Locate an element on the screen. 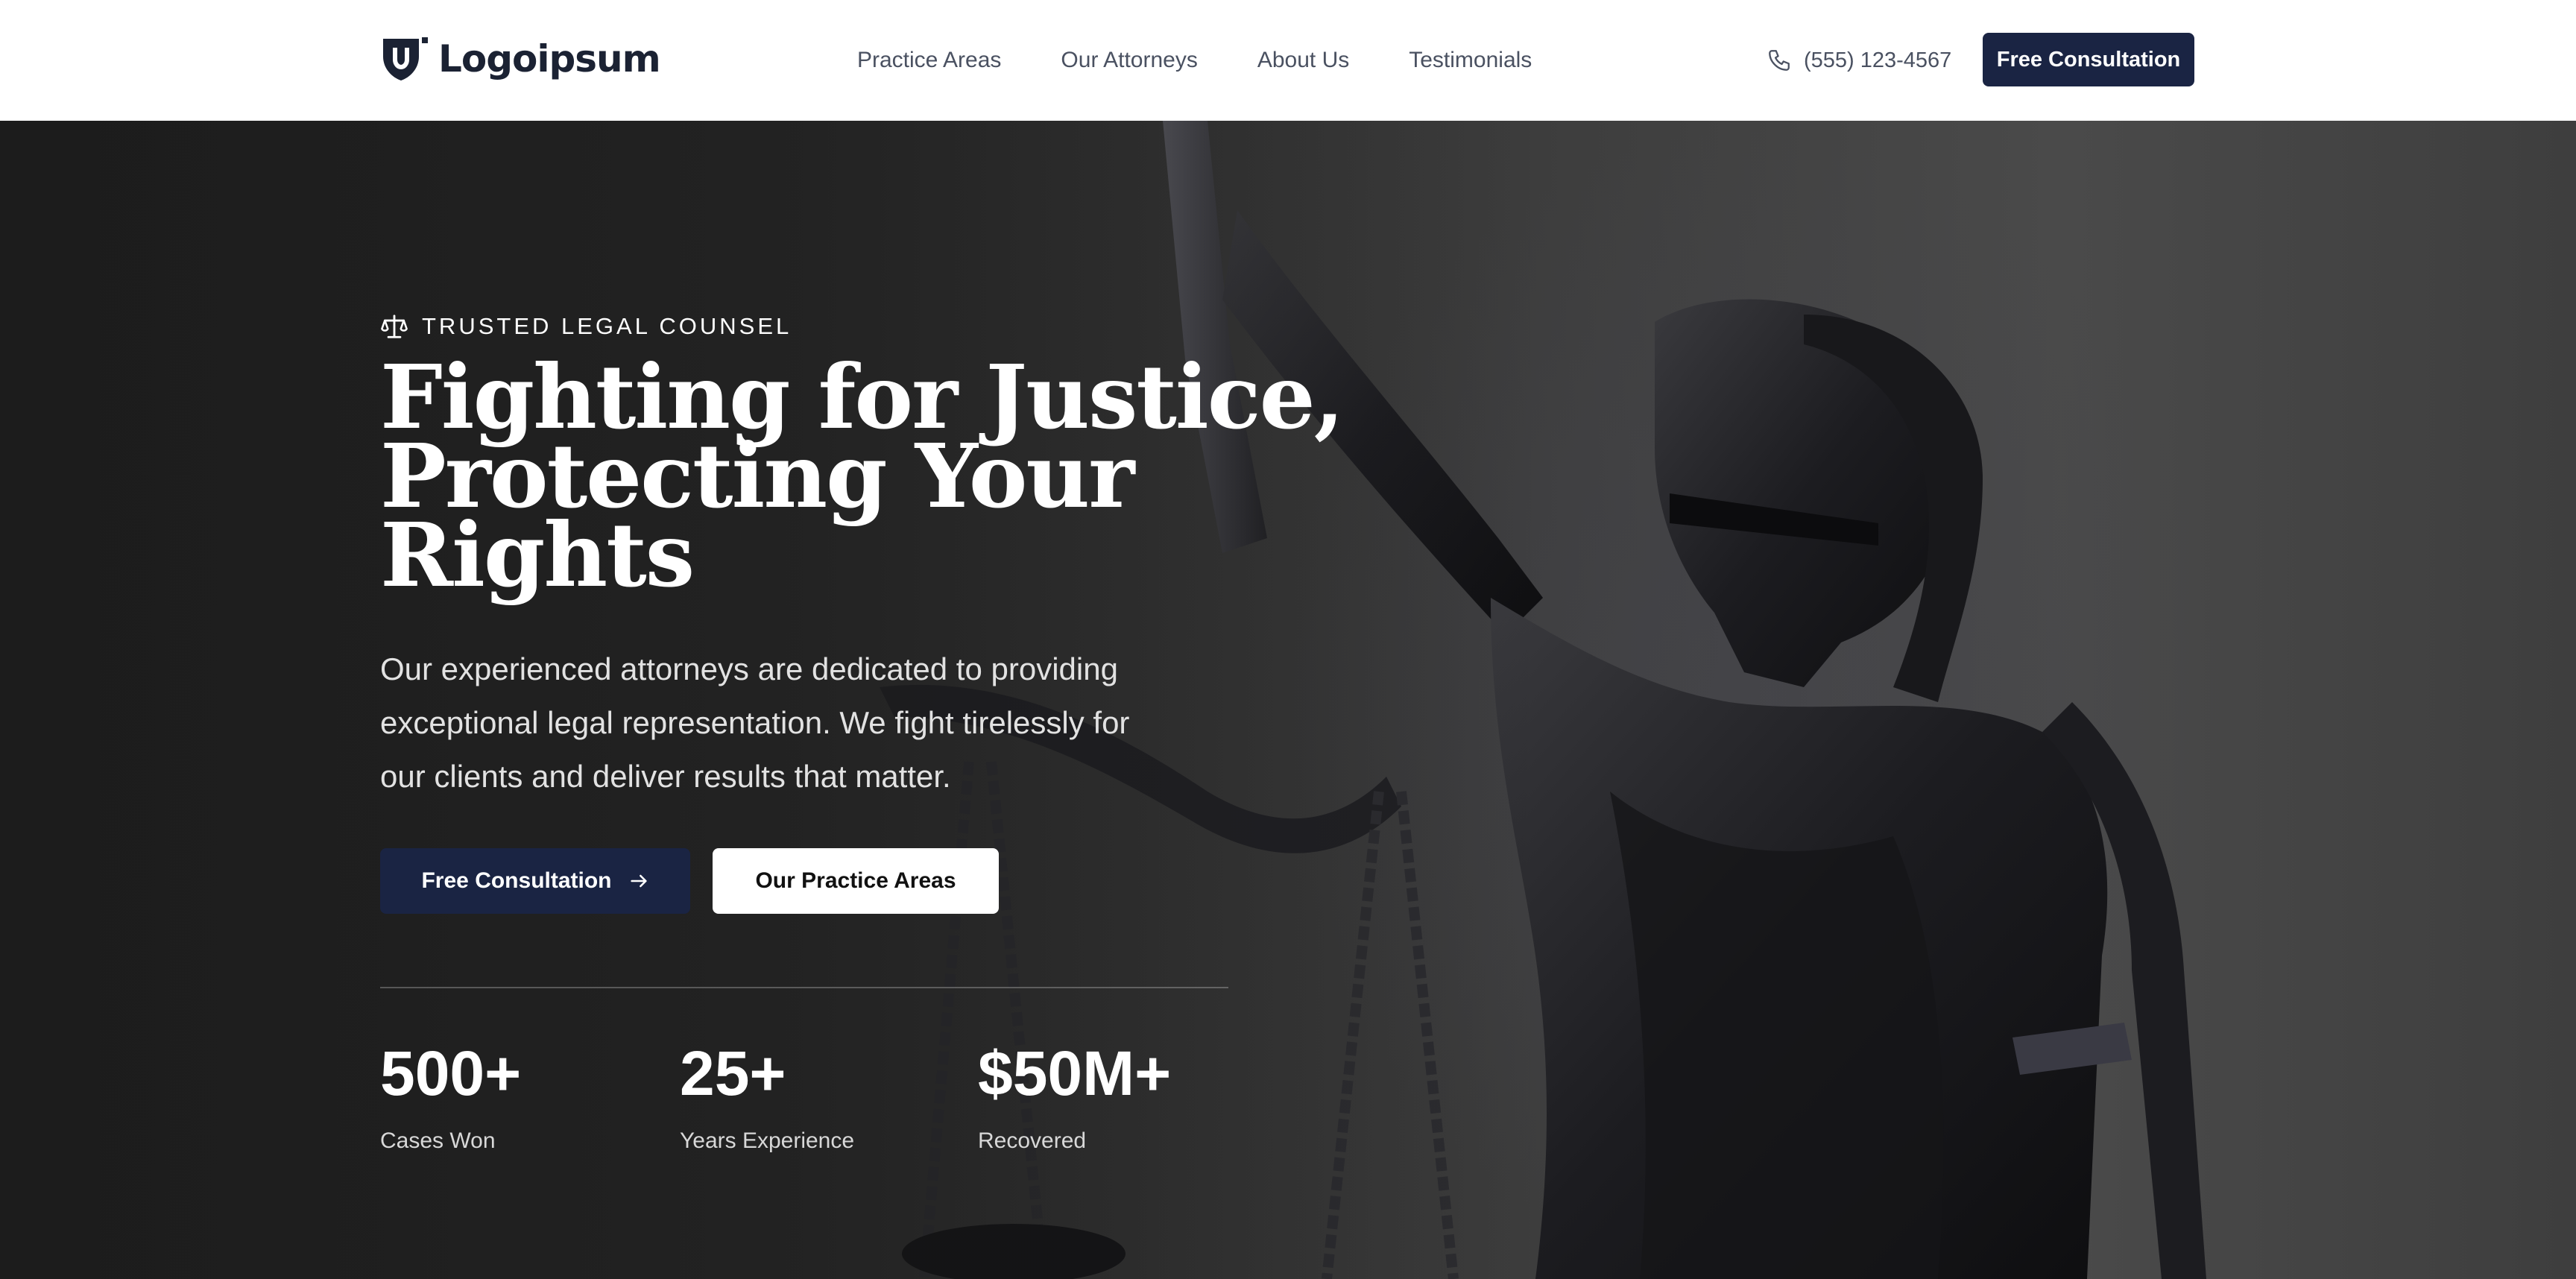  nav-practice-areas: Practice Areas is located at coordinates (929, 60).